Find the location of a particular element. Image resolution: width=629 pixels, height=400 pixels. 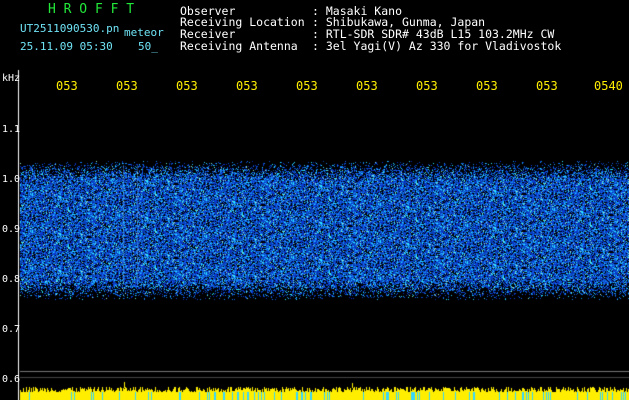

freq-tick-1-0: 1.0 is located at coordinates (11, 179).